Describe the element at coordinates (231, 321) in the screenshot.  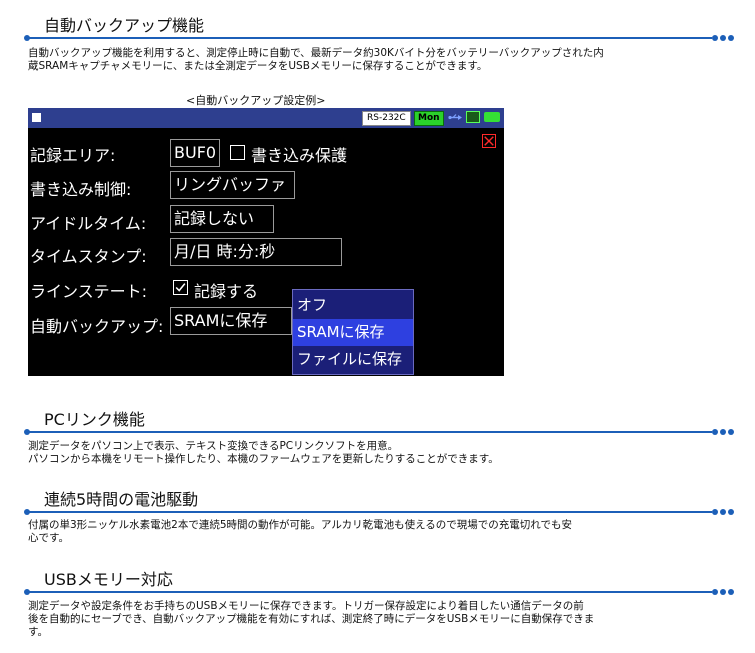
I see `auto-backup-field: SRAMに保存` at that location.